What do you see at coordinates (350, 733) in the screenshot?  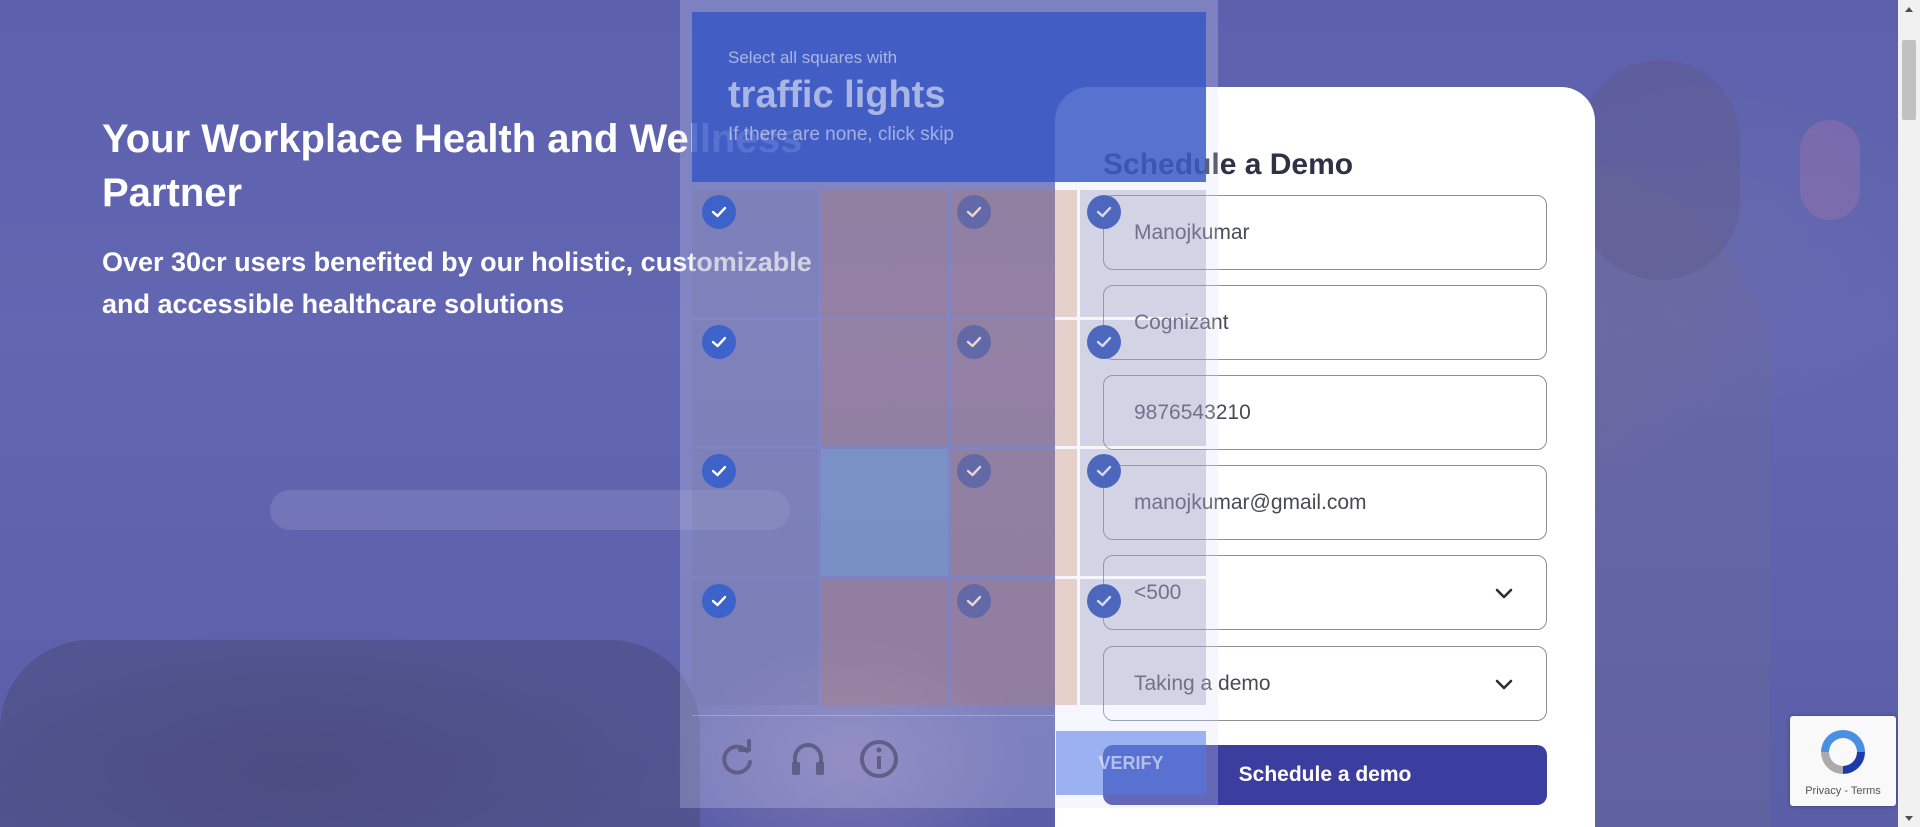 I see `bg-sofa-shape` at bounding box center [350, 733].